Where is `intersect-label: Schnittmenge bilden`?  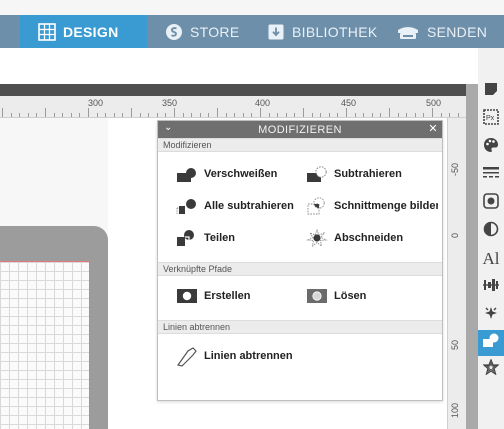
intersect-label: Schnittmenge bilden is located at coordinates (386, 206).